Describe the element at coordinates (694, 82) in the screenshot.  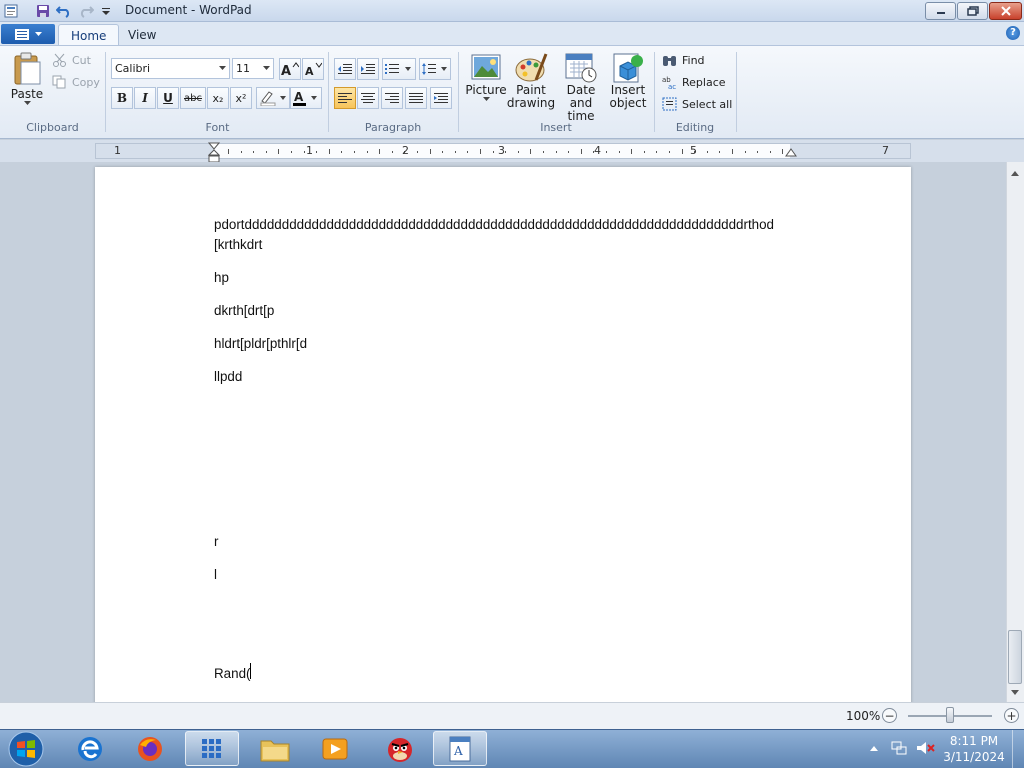
I see `replace-button: ab ac Replace` at that location.